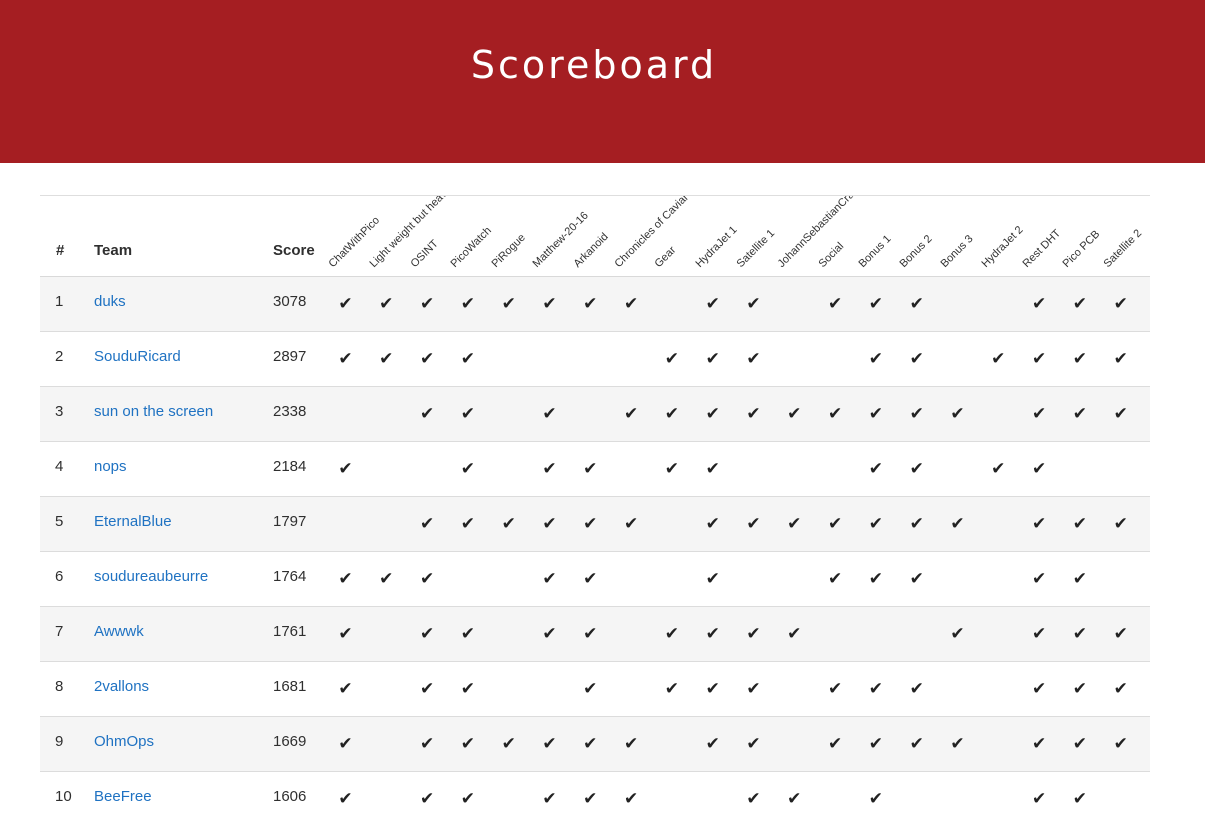  I want to click on challenge-column-header: Chronicles of Caviar, so click(651, 232).